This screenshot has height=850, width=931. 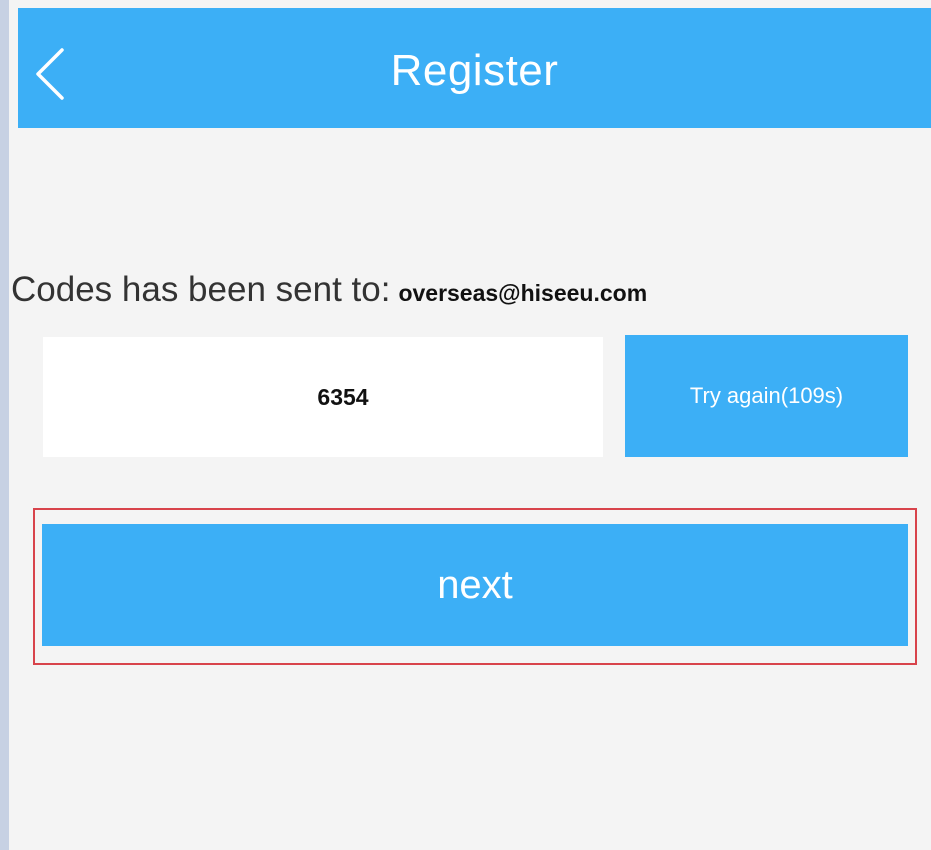 What do you see at coordinates (4, 425) in the screenshot?
I see `window-left-border` at bounding box center [4, 425].